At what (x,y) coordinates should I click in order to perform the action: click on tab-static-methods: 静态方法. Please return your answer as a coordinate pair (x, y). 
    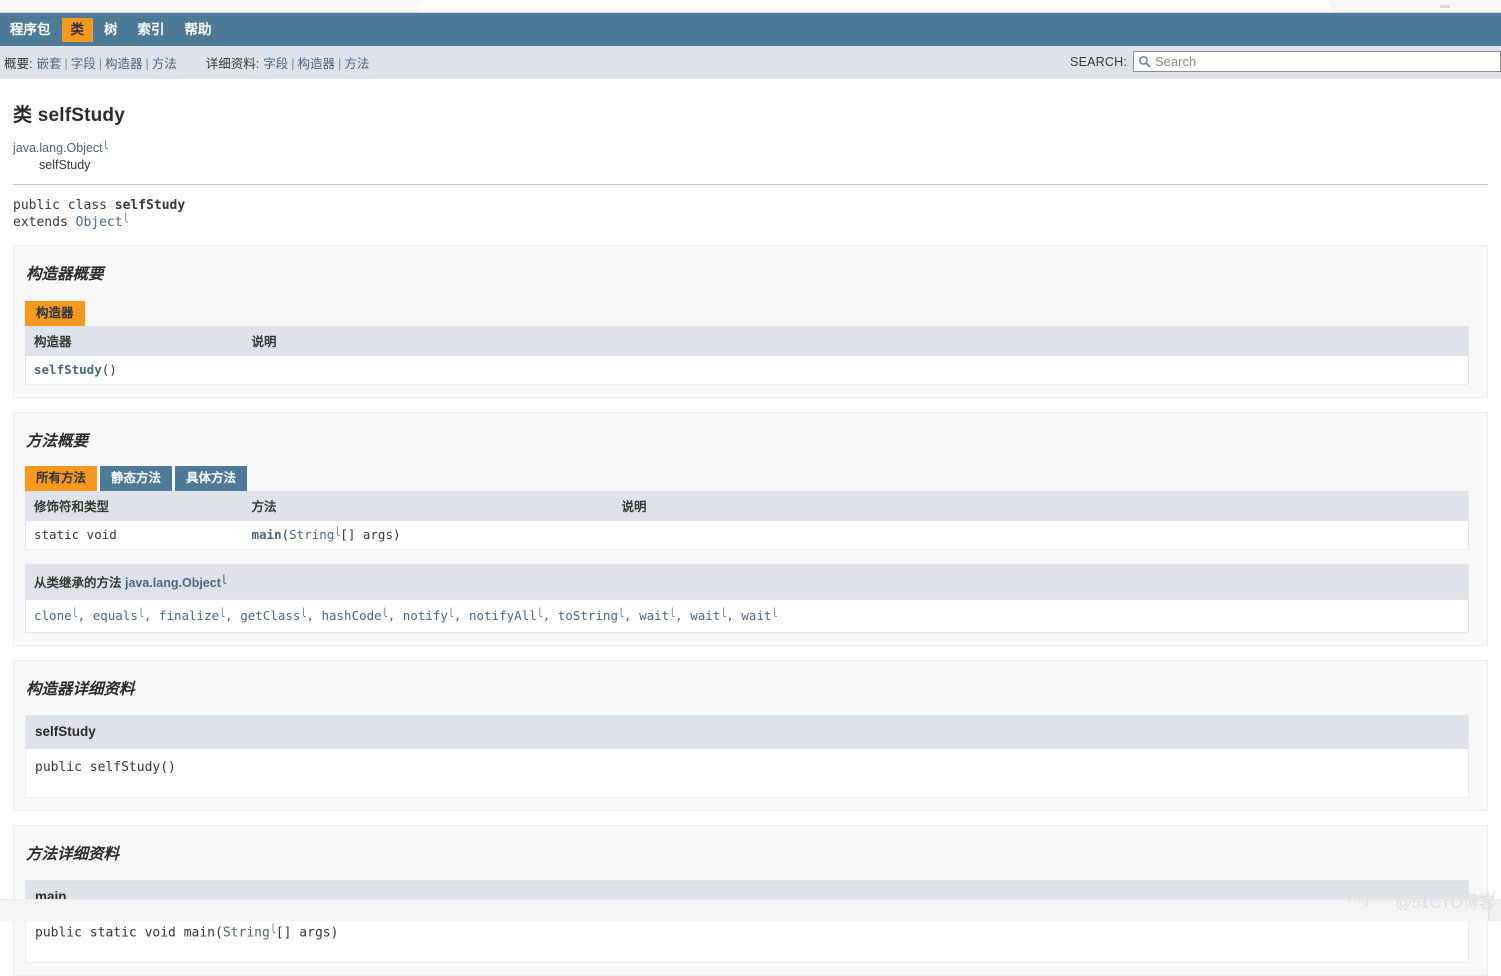
    Looking at the image, I should click on (136, 478).